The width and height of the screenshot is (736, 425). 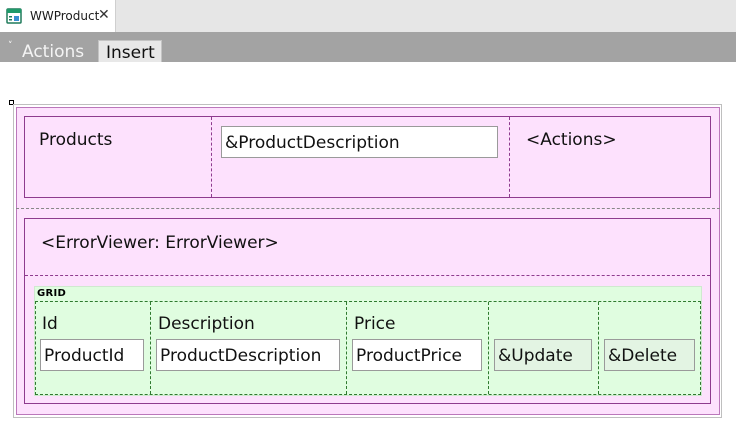 What do you see at coordinates (206, 324) in the screenshot?
I see `grid-column-header-description: Description` at bounding box center [206, 324].